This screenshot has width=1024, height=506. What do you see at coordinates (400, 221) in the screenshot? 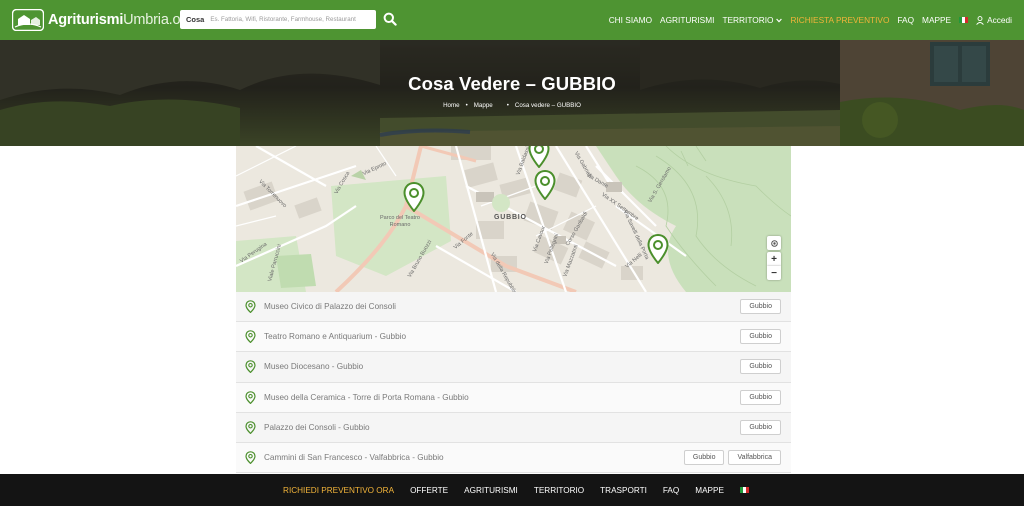
I see `map-park-label: Parco del Teatro Romano` at bounding box center [400, 221].